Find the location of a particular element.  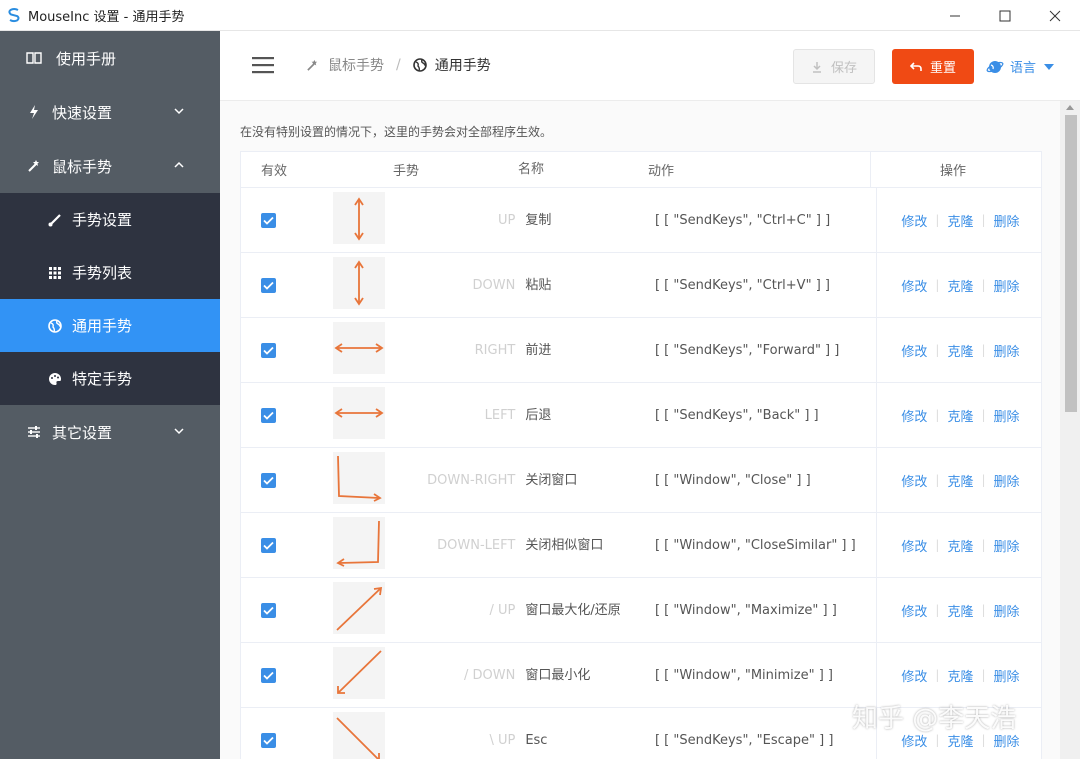

sidebar-submenu: 手势设置 手势列表 通用手势 特定手势 is located at coordinates (110, 299).